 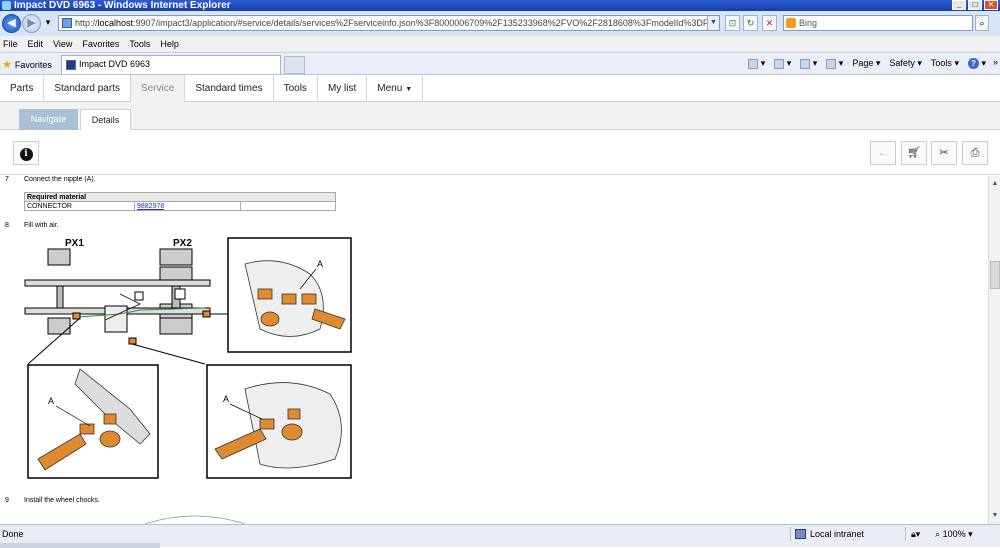 What do you see at coordinates (915, 534) in the screenshot?
I see `protected-mode-icon: 🔒︎▾` at bounding box center [915, 534].